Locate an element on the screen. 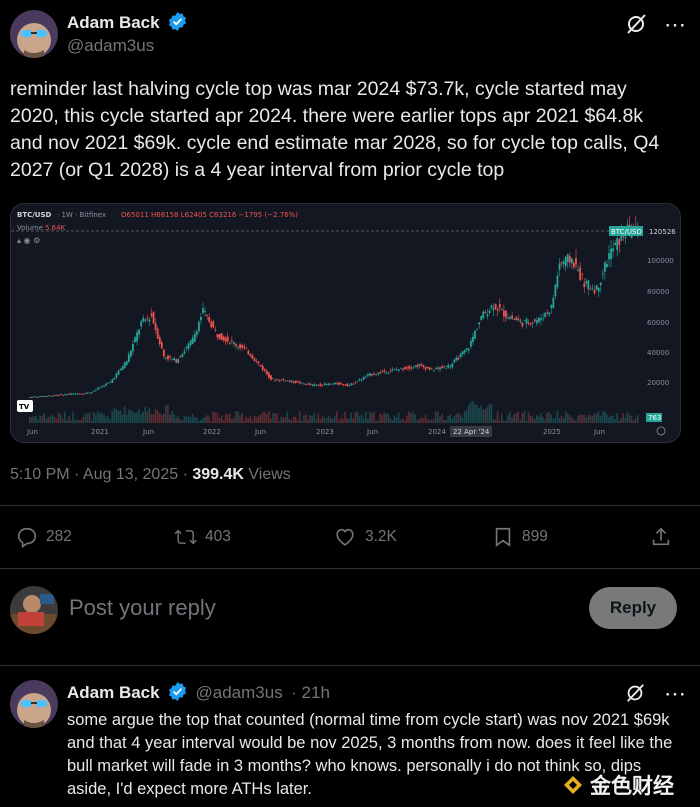 The image size is (700, 807). verified-badge-icon is located at coordinates (178, 691).